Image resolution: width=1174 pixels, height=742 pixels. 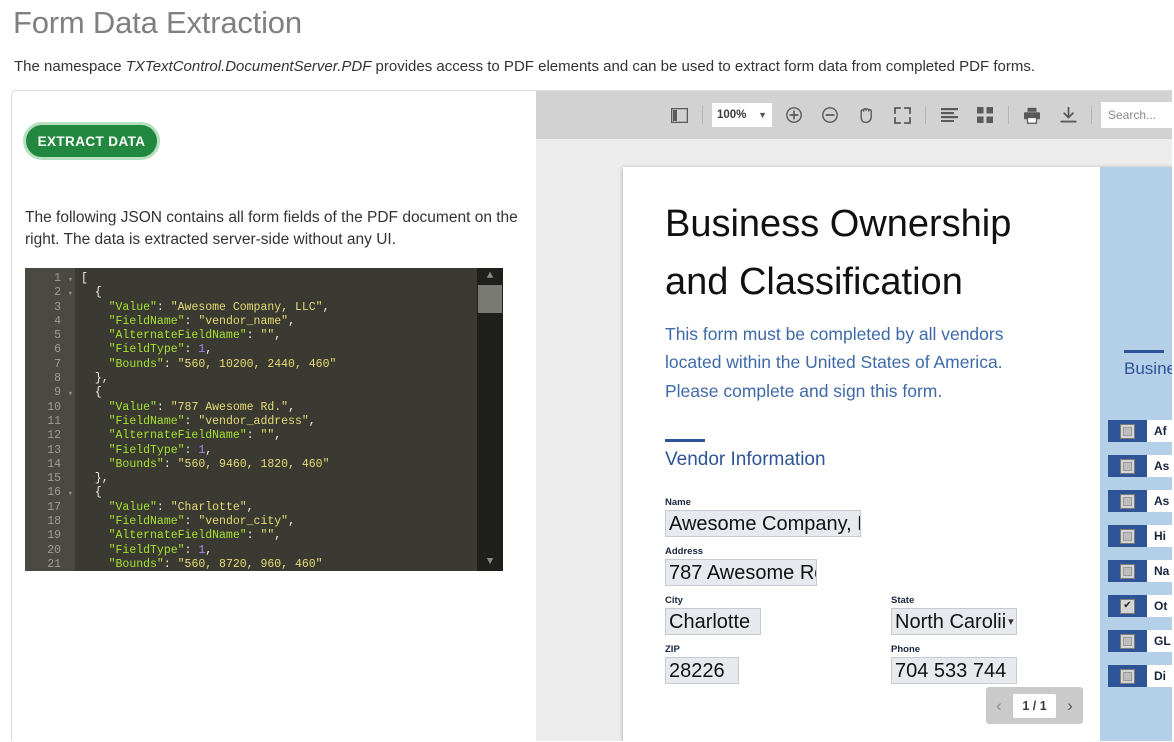 I want to click on field-input-zip: 28226, so click(x=702, y=670).